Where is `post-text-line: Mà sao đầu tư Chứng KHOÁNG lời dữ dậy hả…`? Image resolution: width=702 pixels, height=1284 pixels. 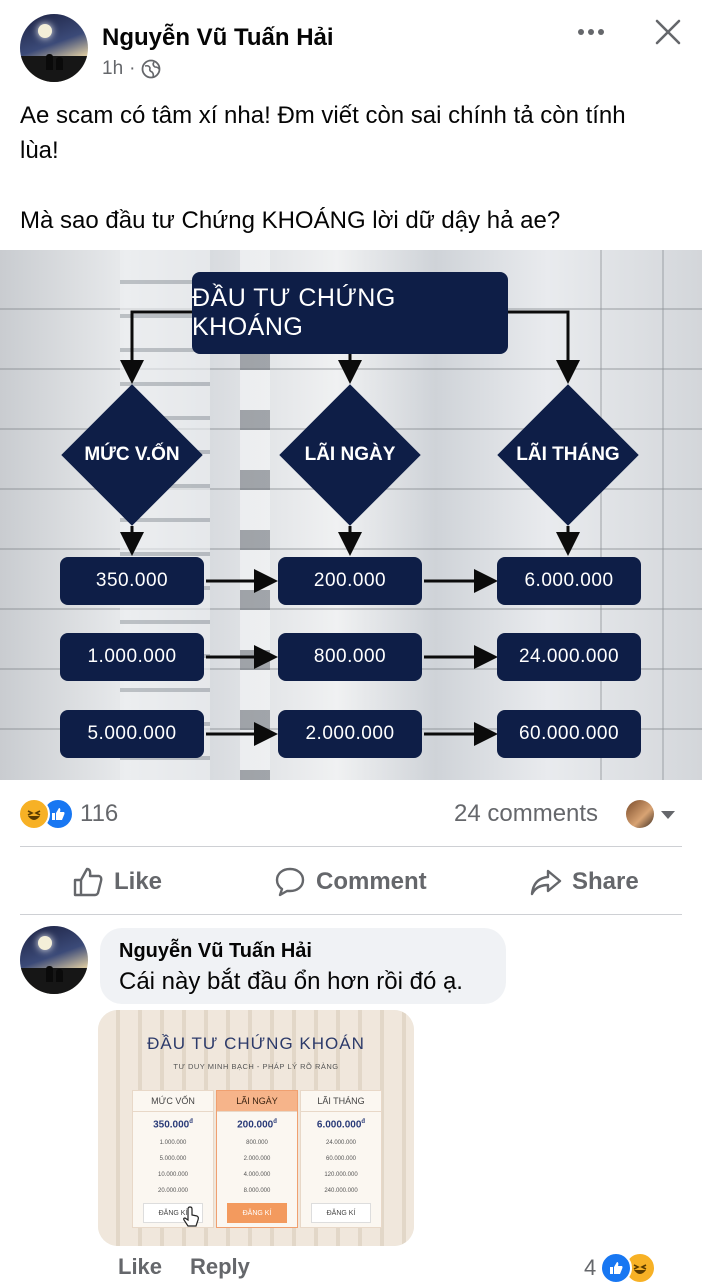
post-text-line: Mà sao đầu tư Chứng KHOÁNG lời dữ dậy hả… is located at coordinates (290, 220).